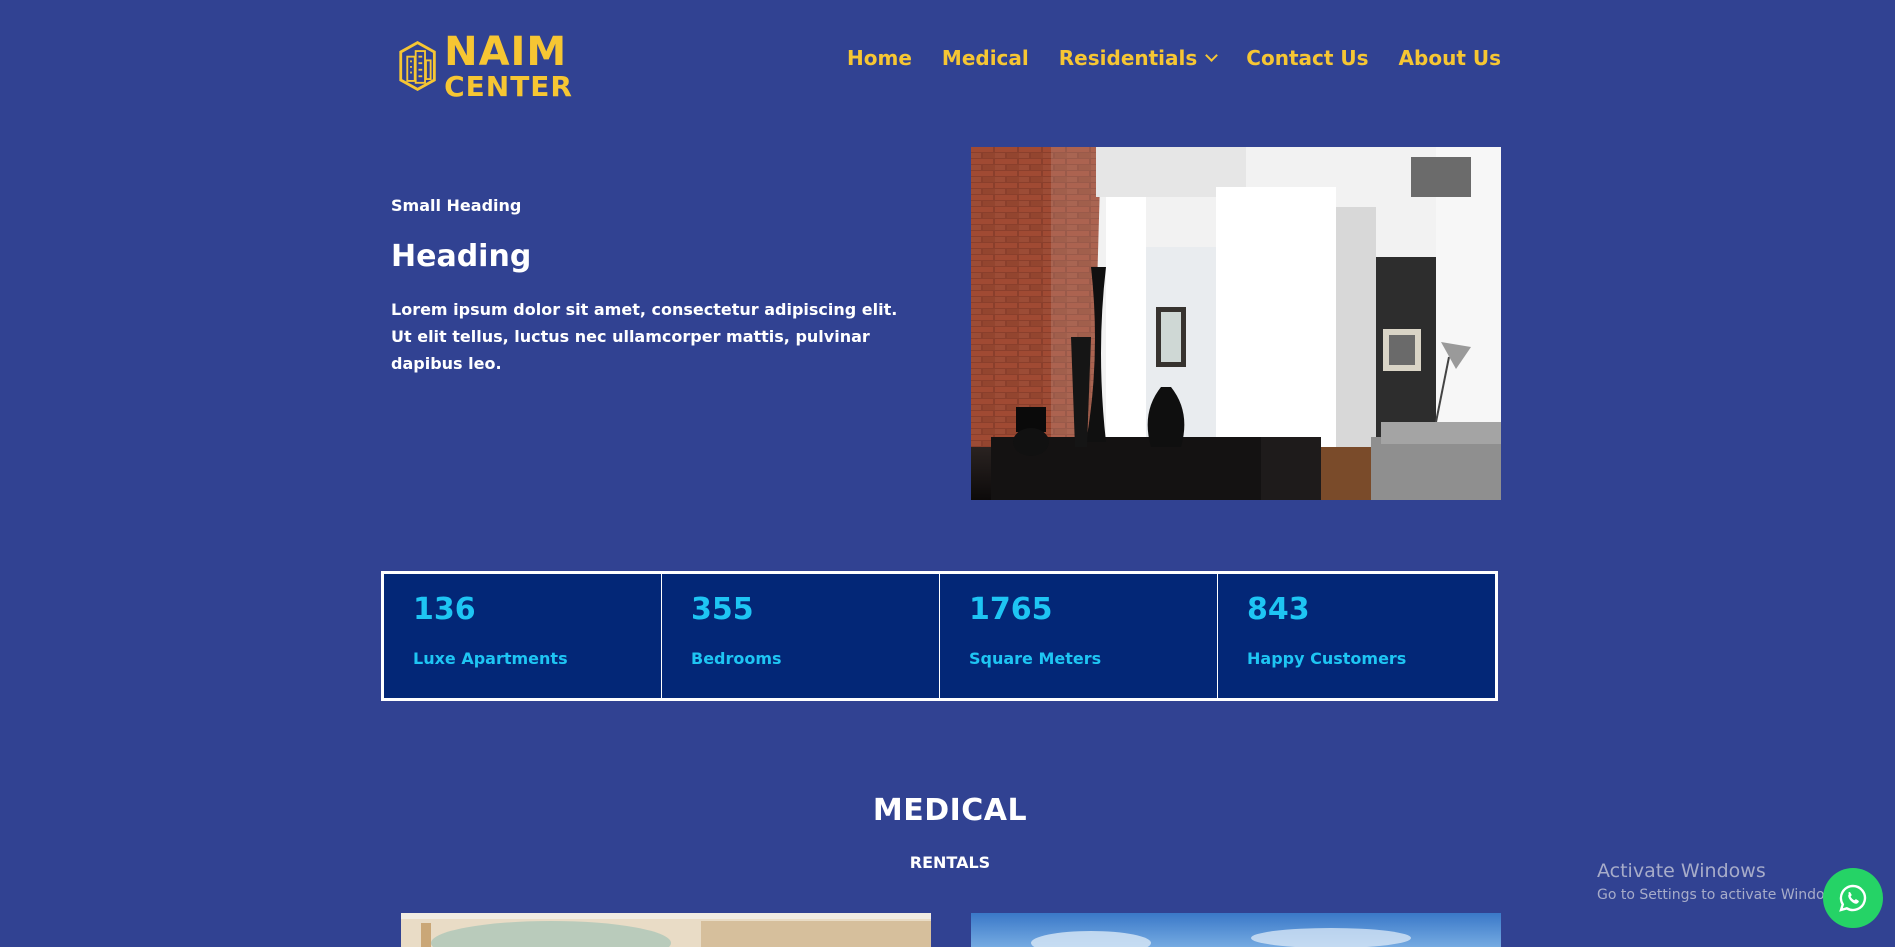  I want to click on logo-line-2: CENTER, so click(508, 86).